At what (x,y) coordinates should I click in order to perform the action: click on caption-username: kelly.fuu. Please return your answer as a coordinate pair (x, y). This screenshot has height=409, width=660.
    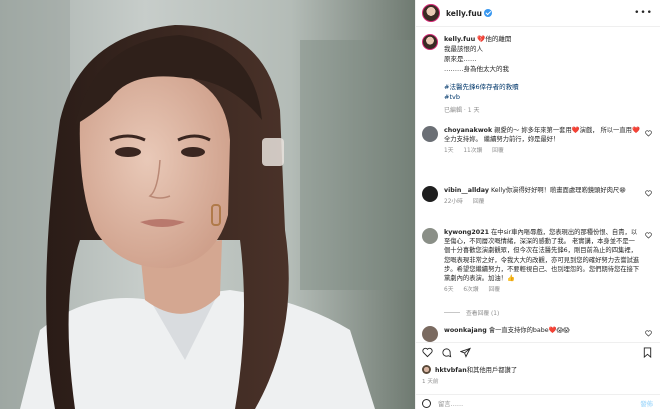
    Looking at the image, I should click on (459, 39).